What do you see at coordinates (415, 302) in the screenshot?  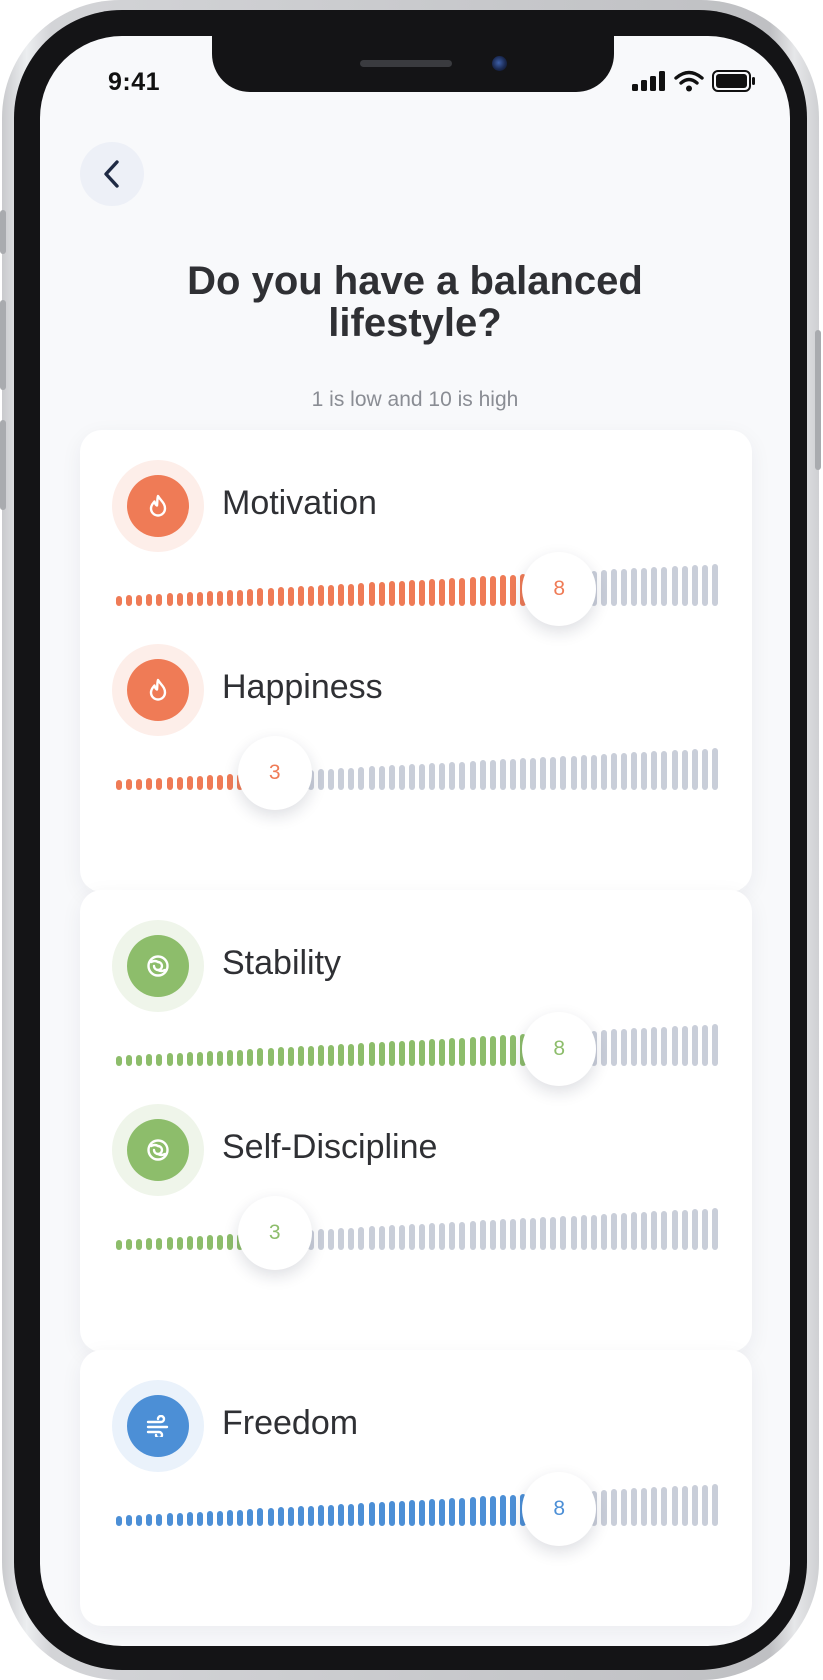 I see `page-title: Do you have a balanced lifestyle?` at bounding box center [415, 302].